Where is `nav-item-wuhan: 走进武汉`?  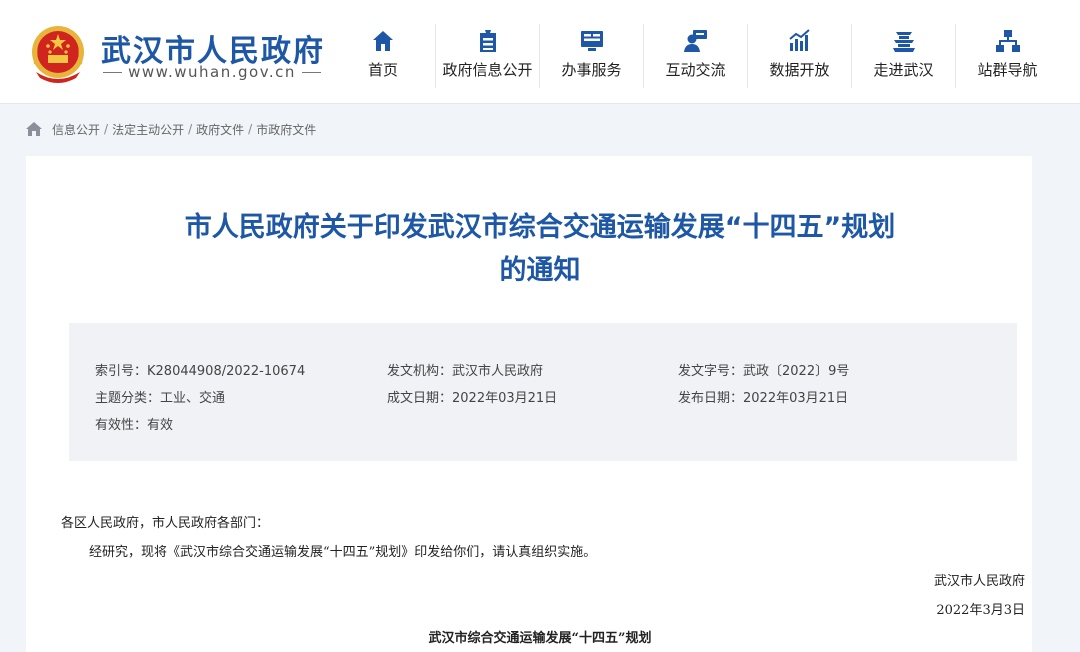 nav-item-wuhan: 走进武汉 is located at coordinates (903, 56).